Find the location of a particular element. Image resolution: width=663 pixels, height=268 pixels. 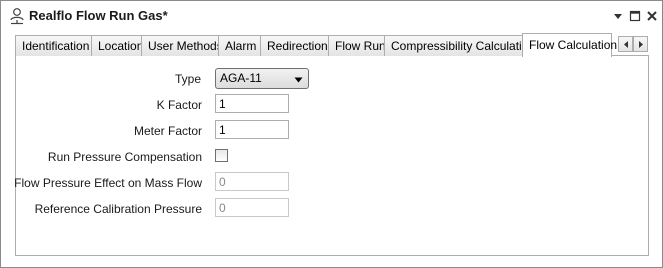

tab-scroll-left-button is located at coordinates (625, 44).